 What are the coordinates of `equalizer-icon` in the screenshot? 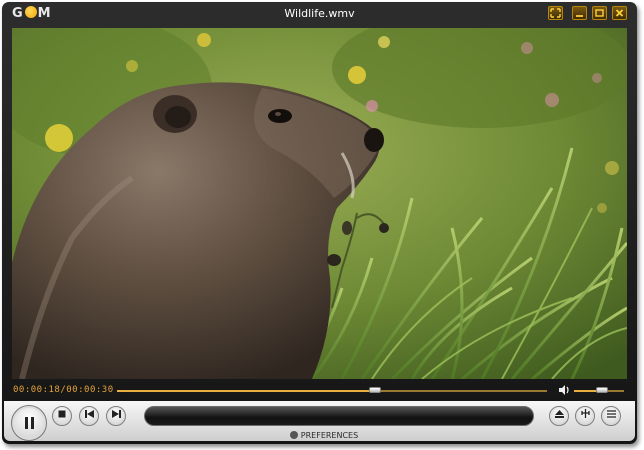 It's located at (585, 413).